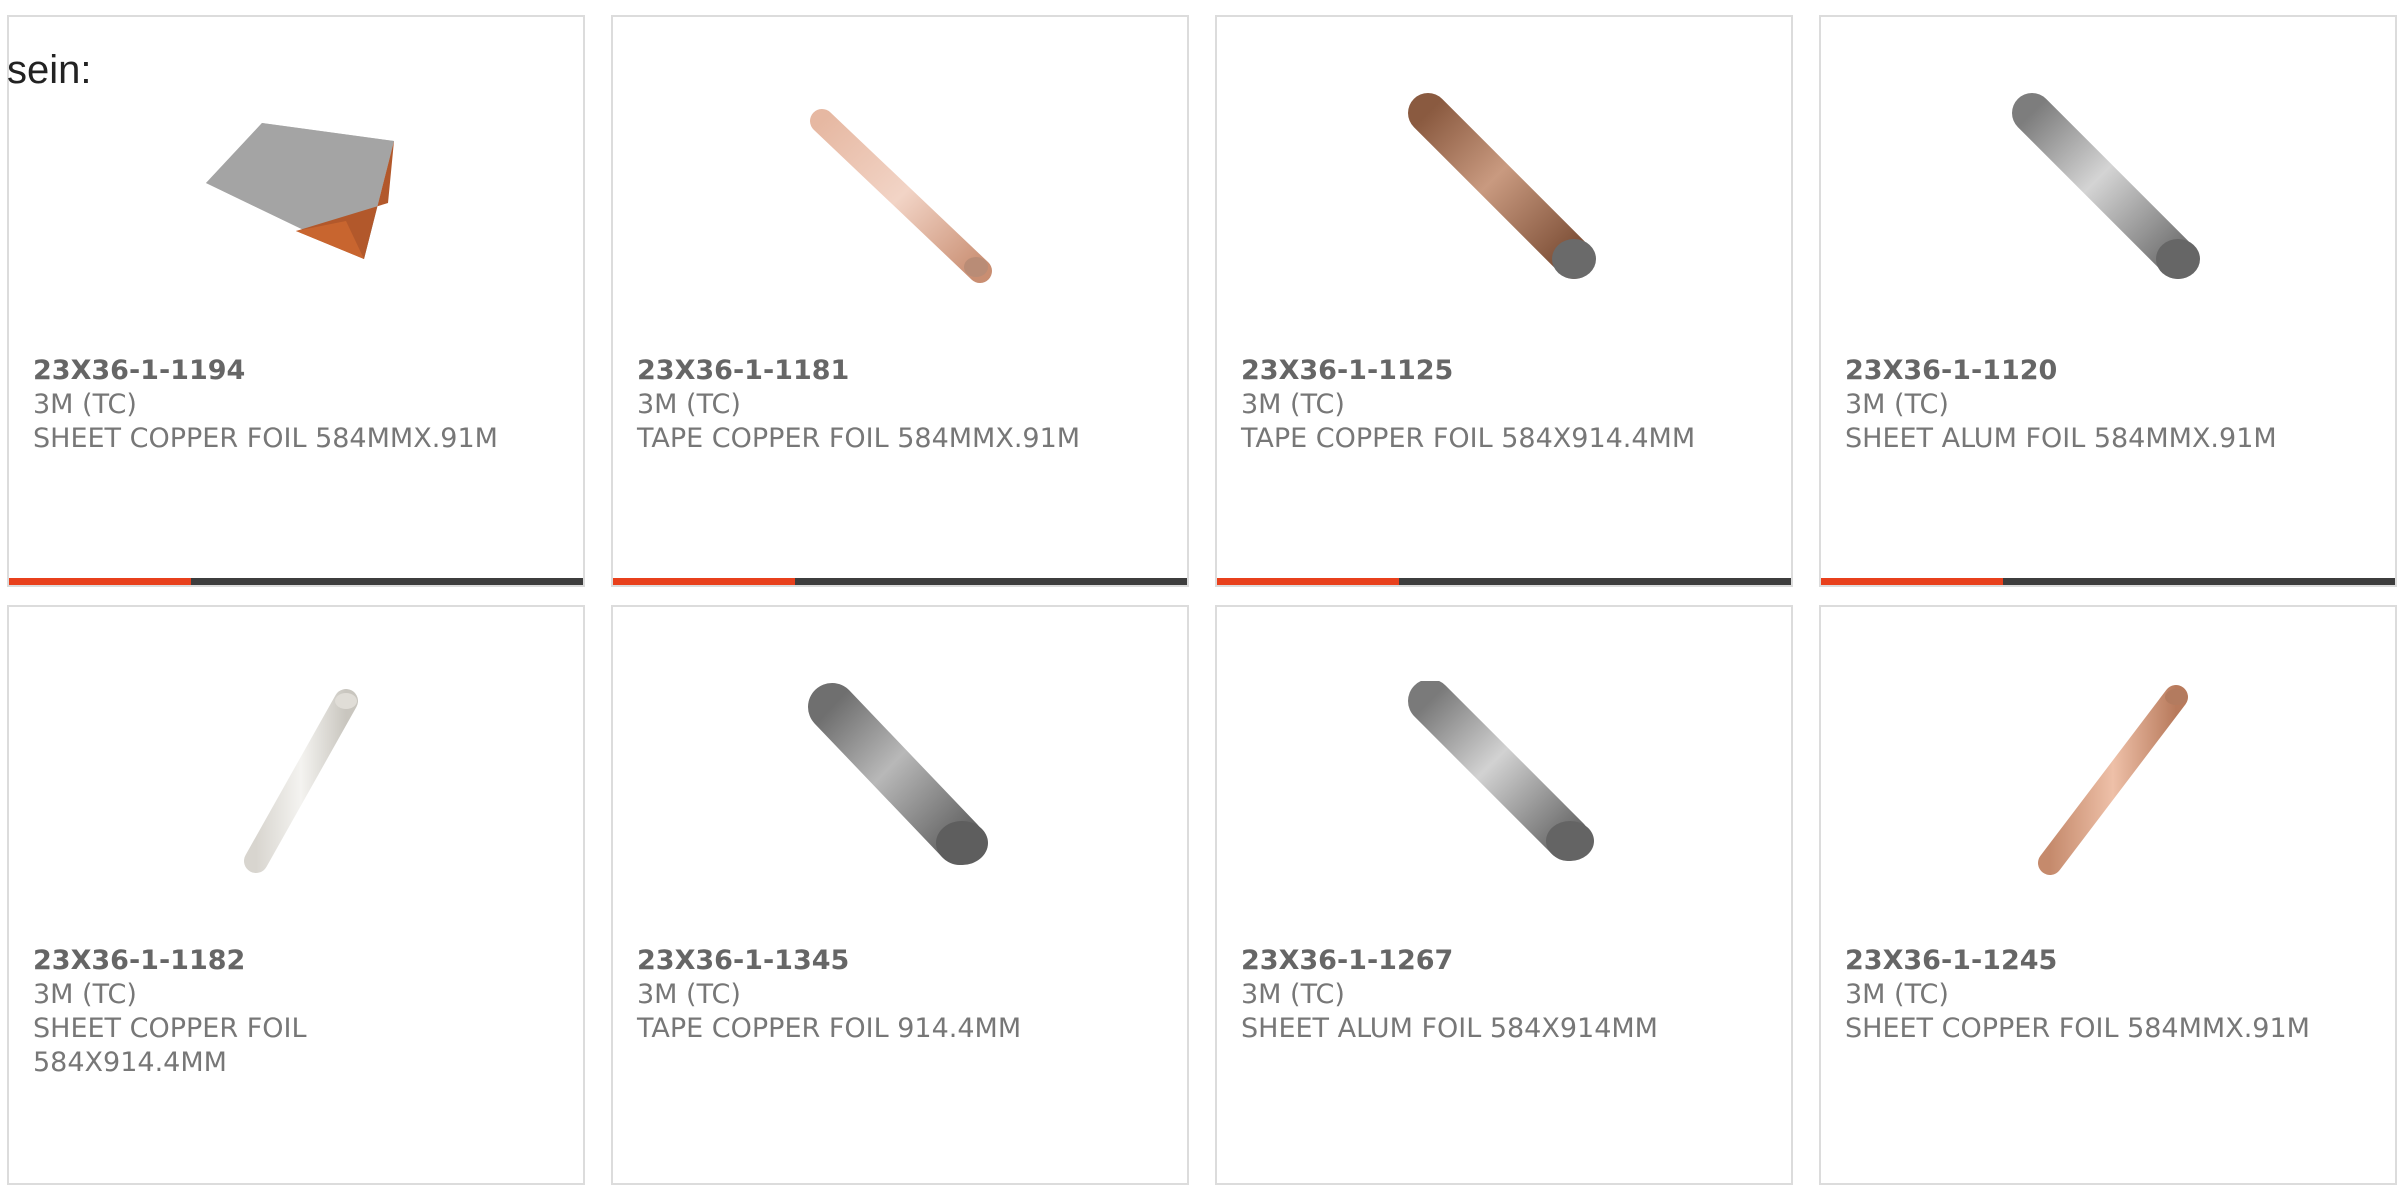  Describe the element at coordinates (859, 438) in the screenshot. I see `product-description: TAPE COPPER FOIL 584MMX.91M` at that location.